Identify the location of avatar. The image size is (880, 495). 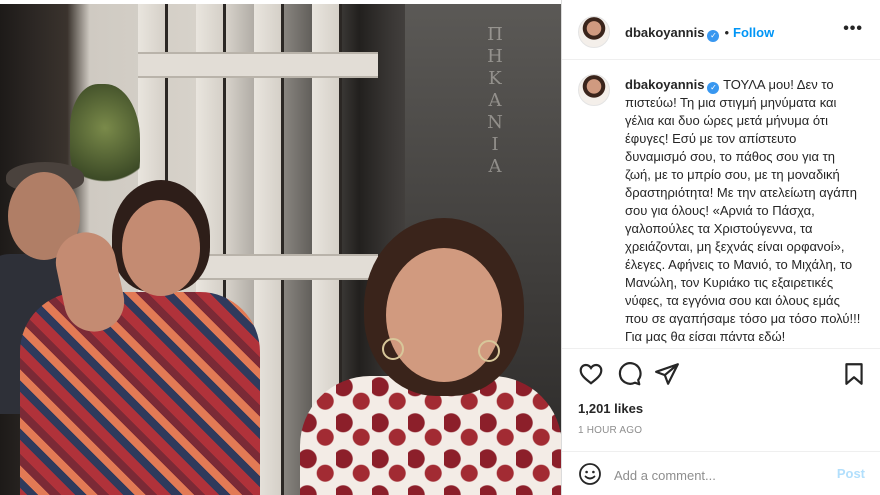
(594, 32).